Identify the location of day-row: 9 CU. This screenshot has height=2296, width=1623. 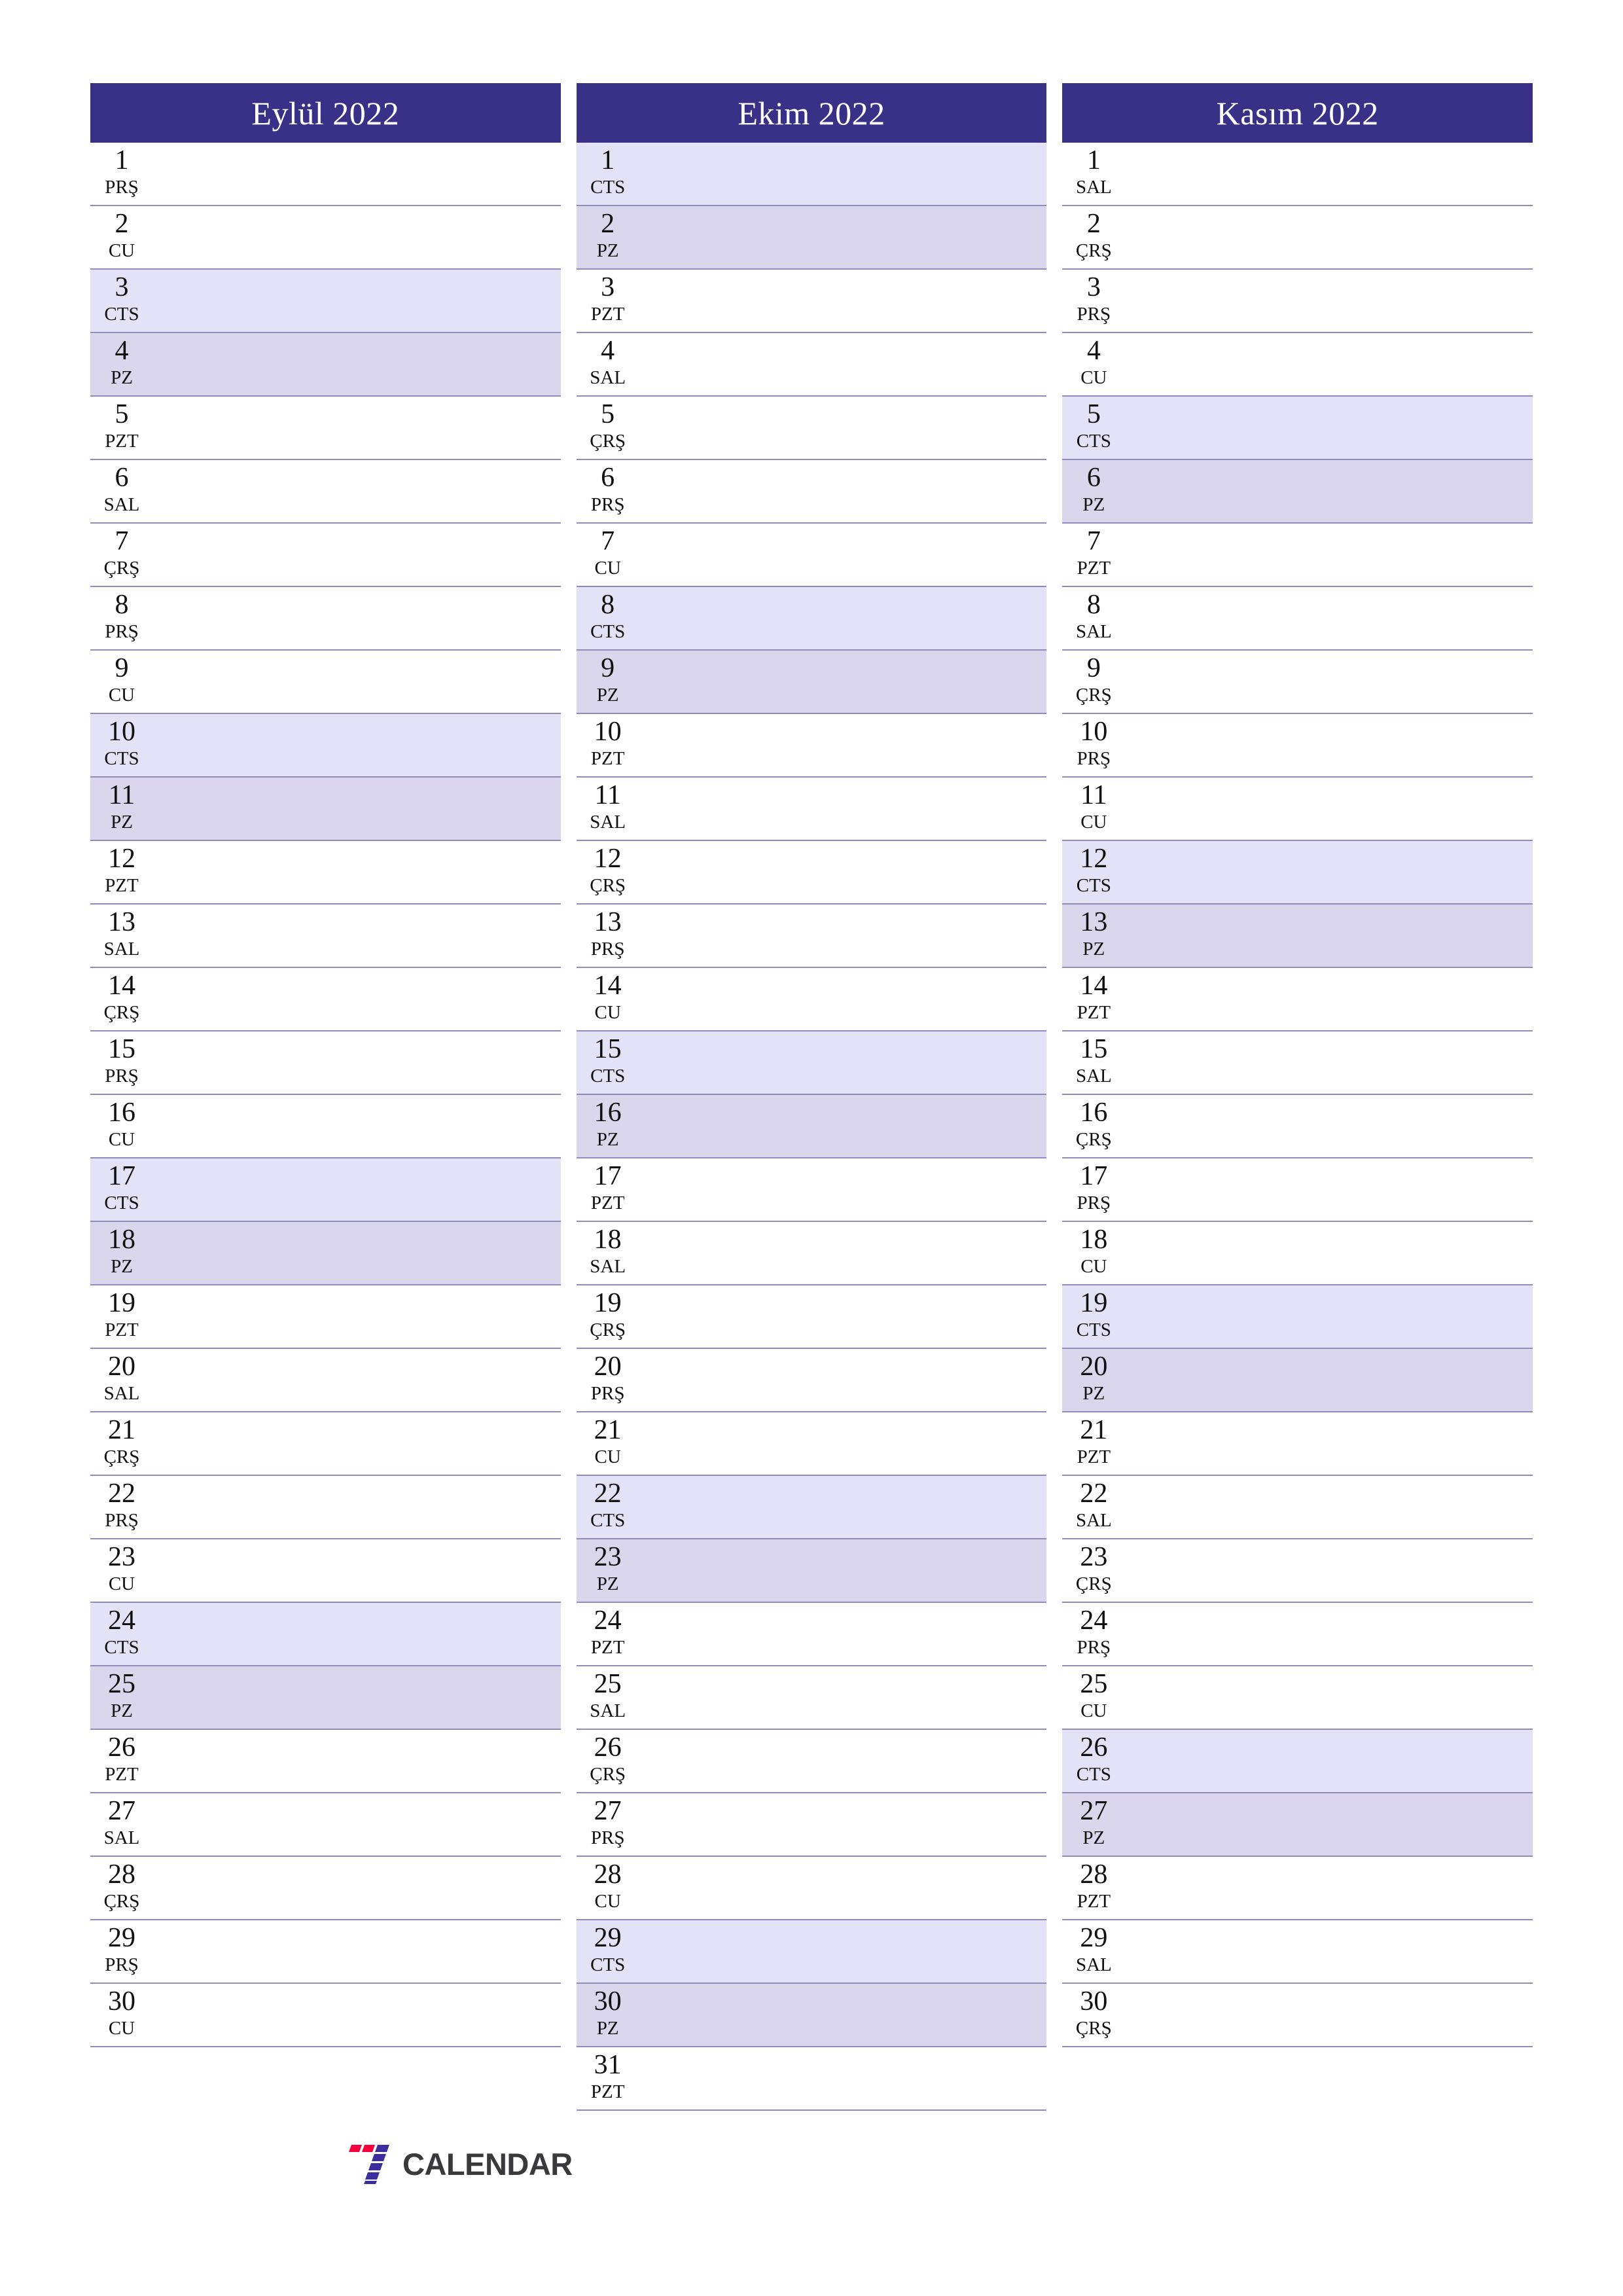
(325, 682).